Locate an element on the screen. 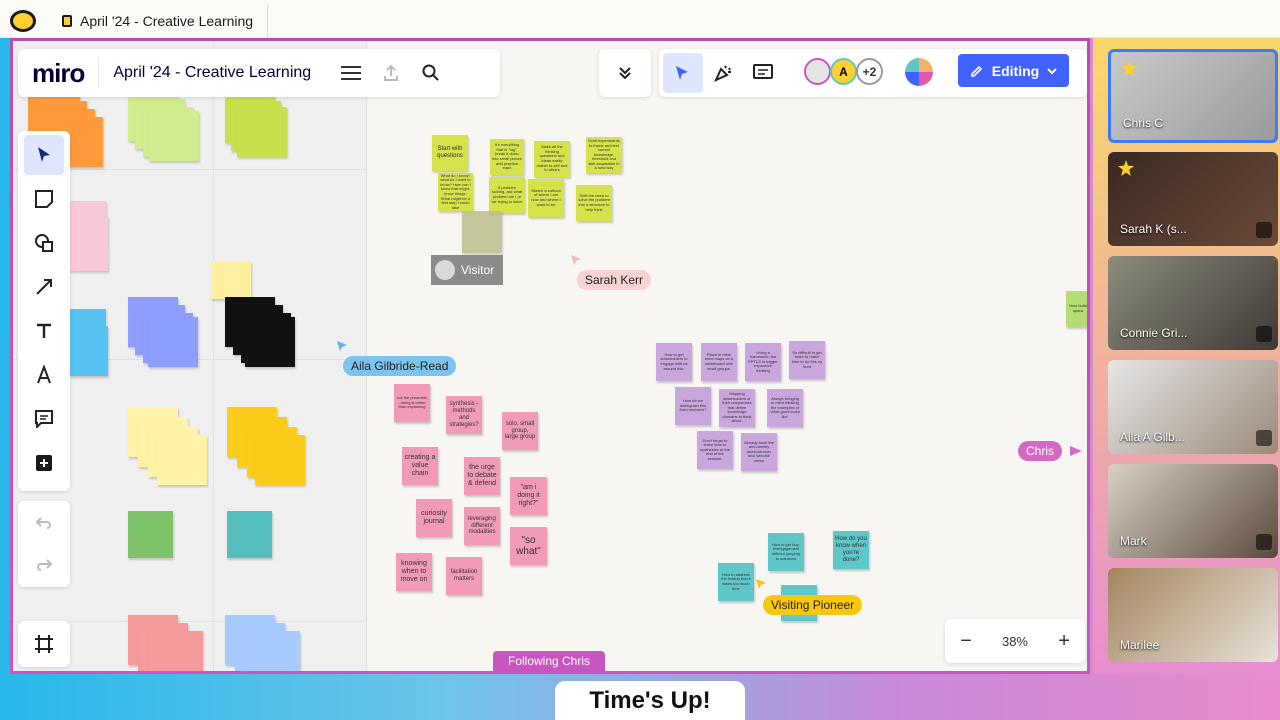 The image size is (1280, 720). sticky-single-teal is located at coordinates (249, 534).